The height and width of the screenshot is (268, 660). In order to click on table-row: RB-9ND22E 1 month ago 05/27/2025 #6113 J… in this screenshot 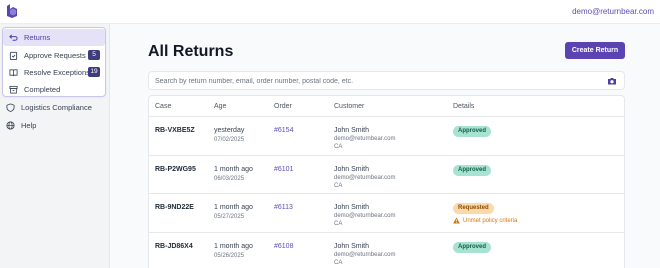, I will do `click(386, 213)`.